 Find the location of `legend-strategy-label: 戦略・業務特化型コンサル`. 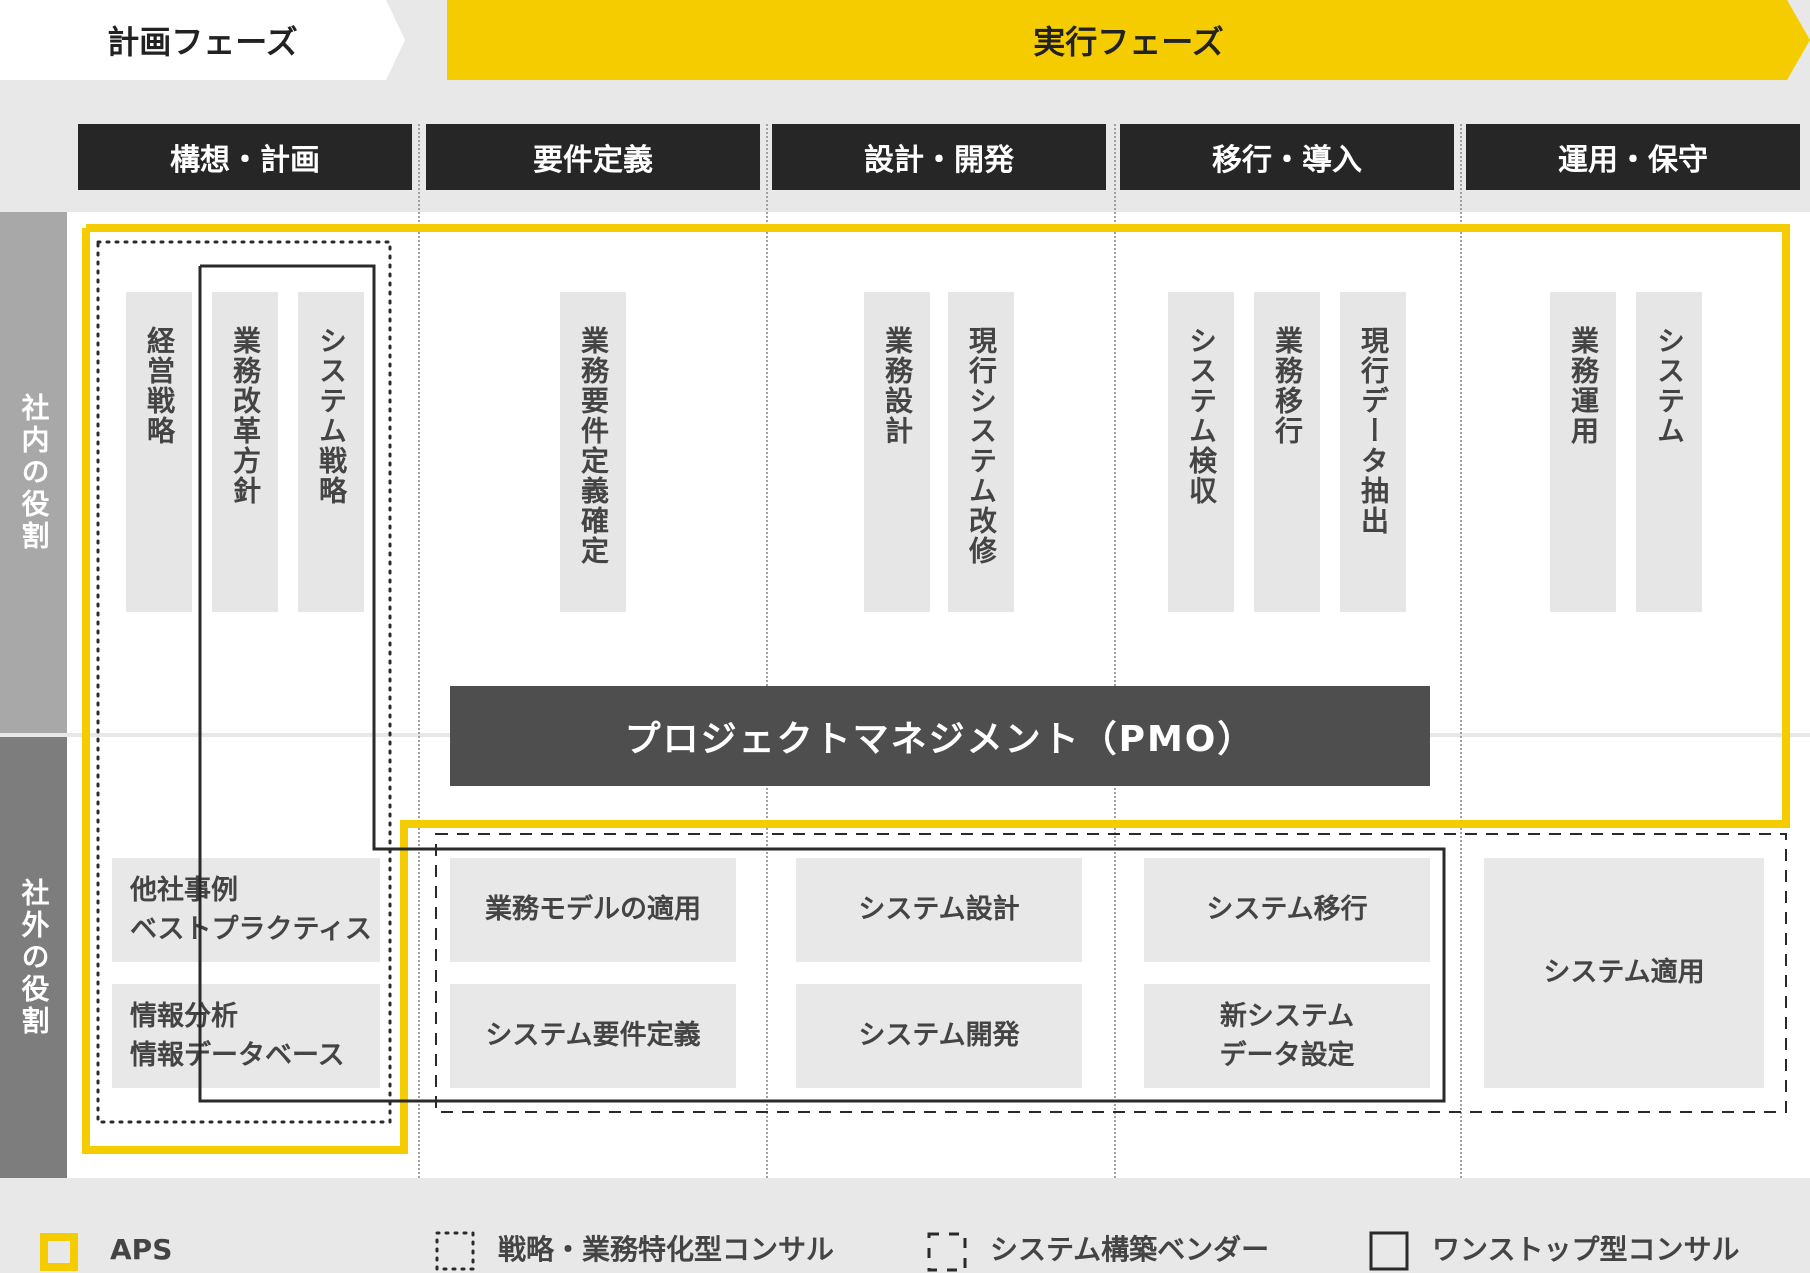

legend-strategy-label: 戦略・業務特化型コンサル is located at coordinates (666, 1249).